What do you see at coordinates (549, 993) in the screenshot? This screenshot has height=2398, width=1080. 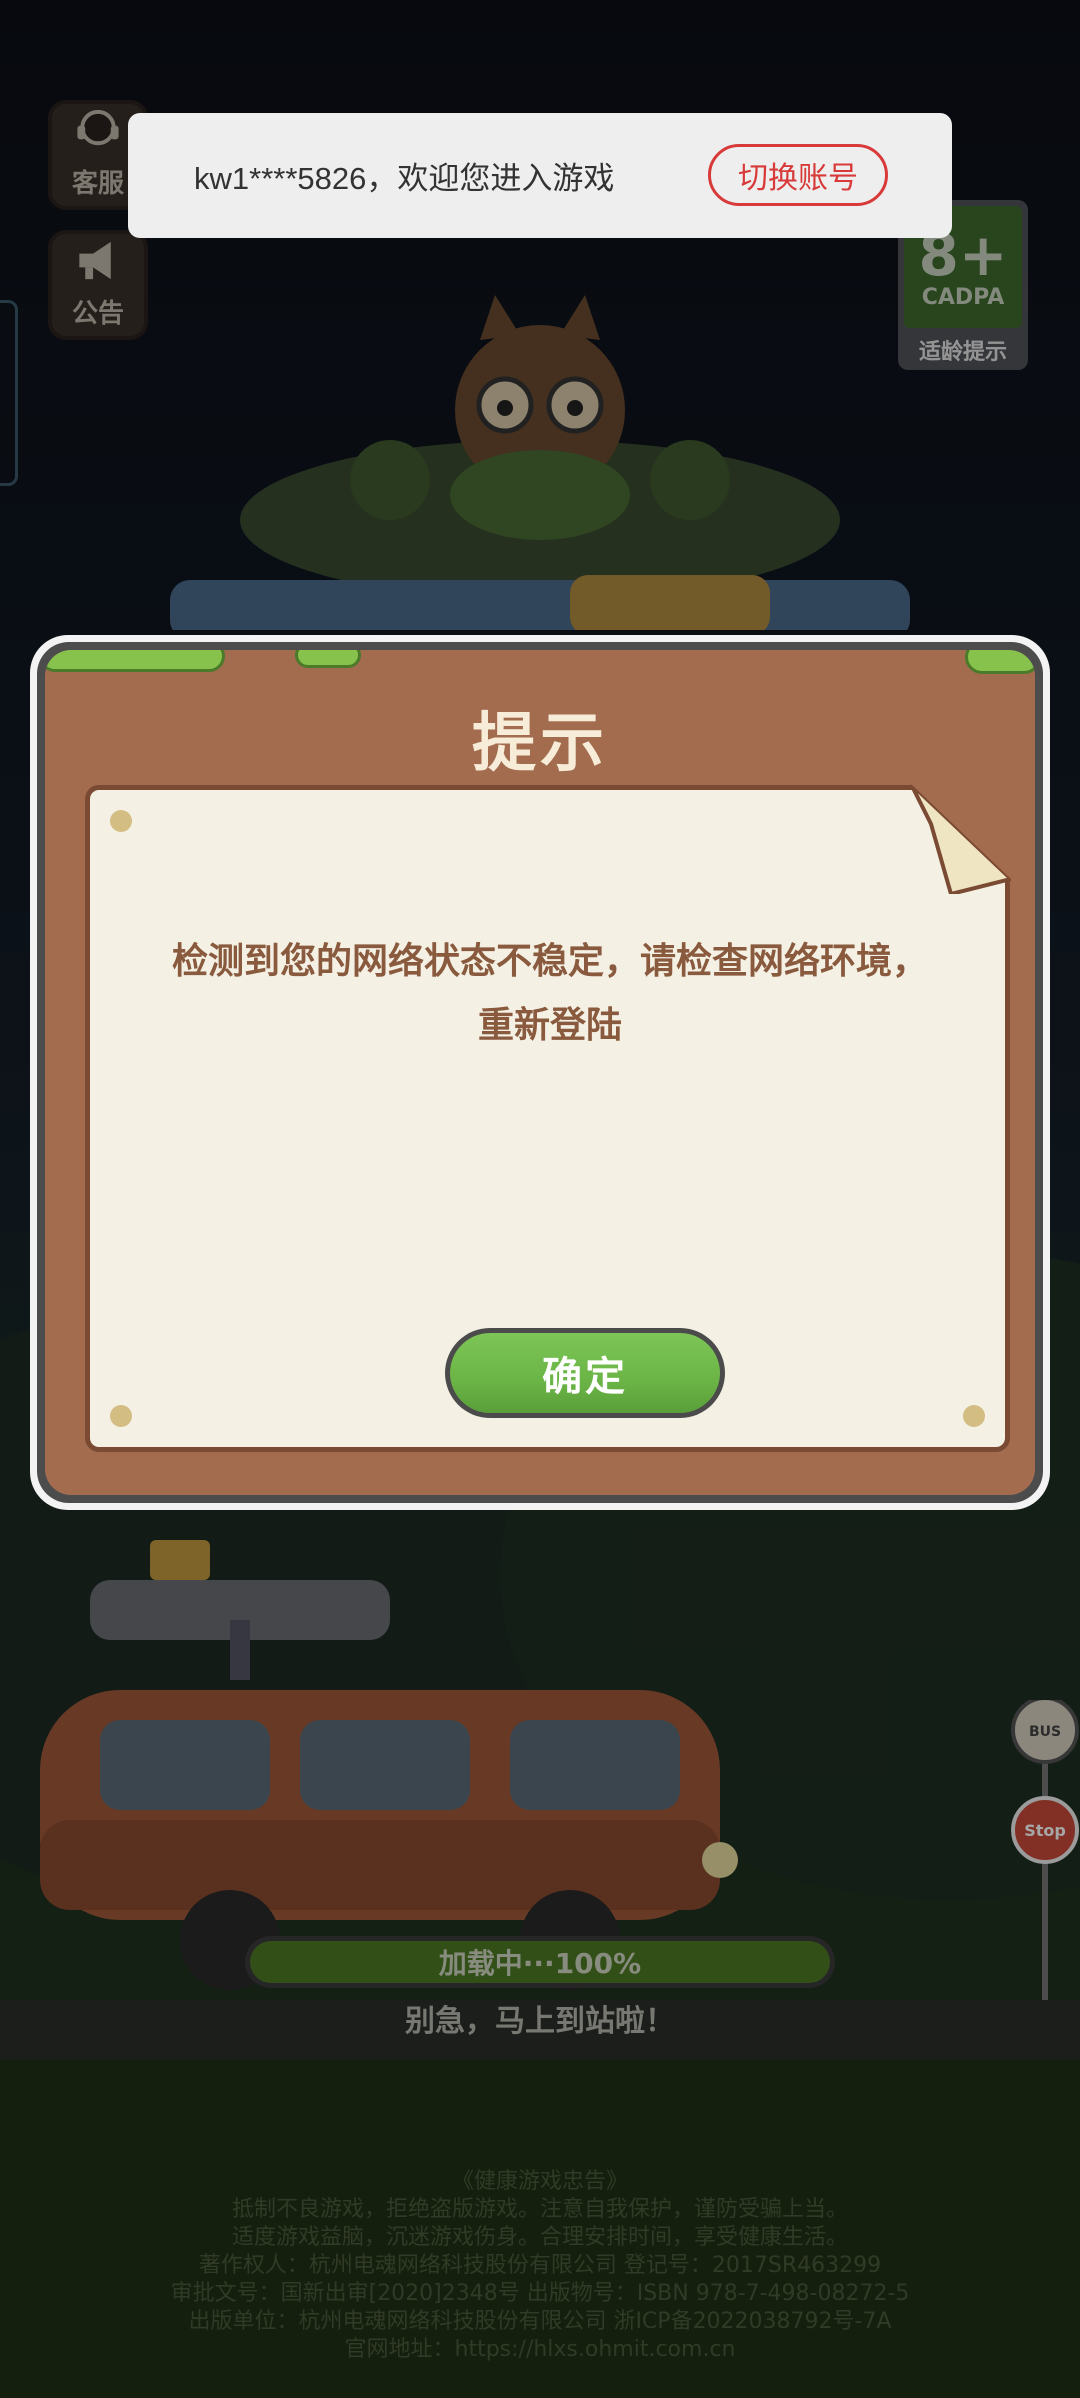 I see `dialog-message: 检测到您的网络状态不稳定，请检查网络环境，重新登陆` at bounding box center [549, 993].